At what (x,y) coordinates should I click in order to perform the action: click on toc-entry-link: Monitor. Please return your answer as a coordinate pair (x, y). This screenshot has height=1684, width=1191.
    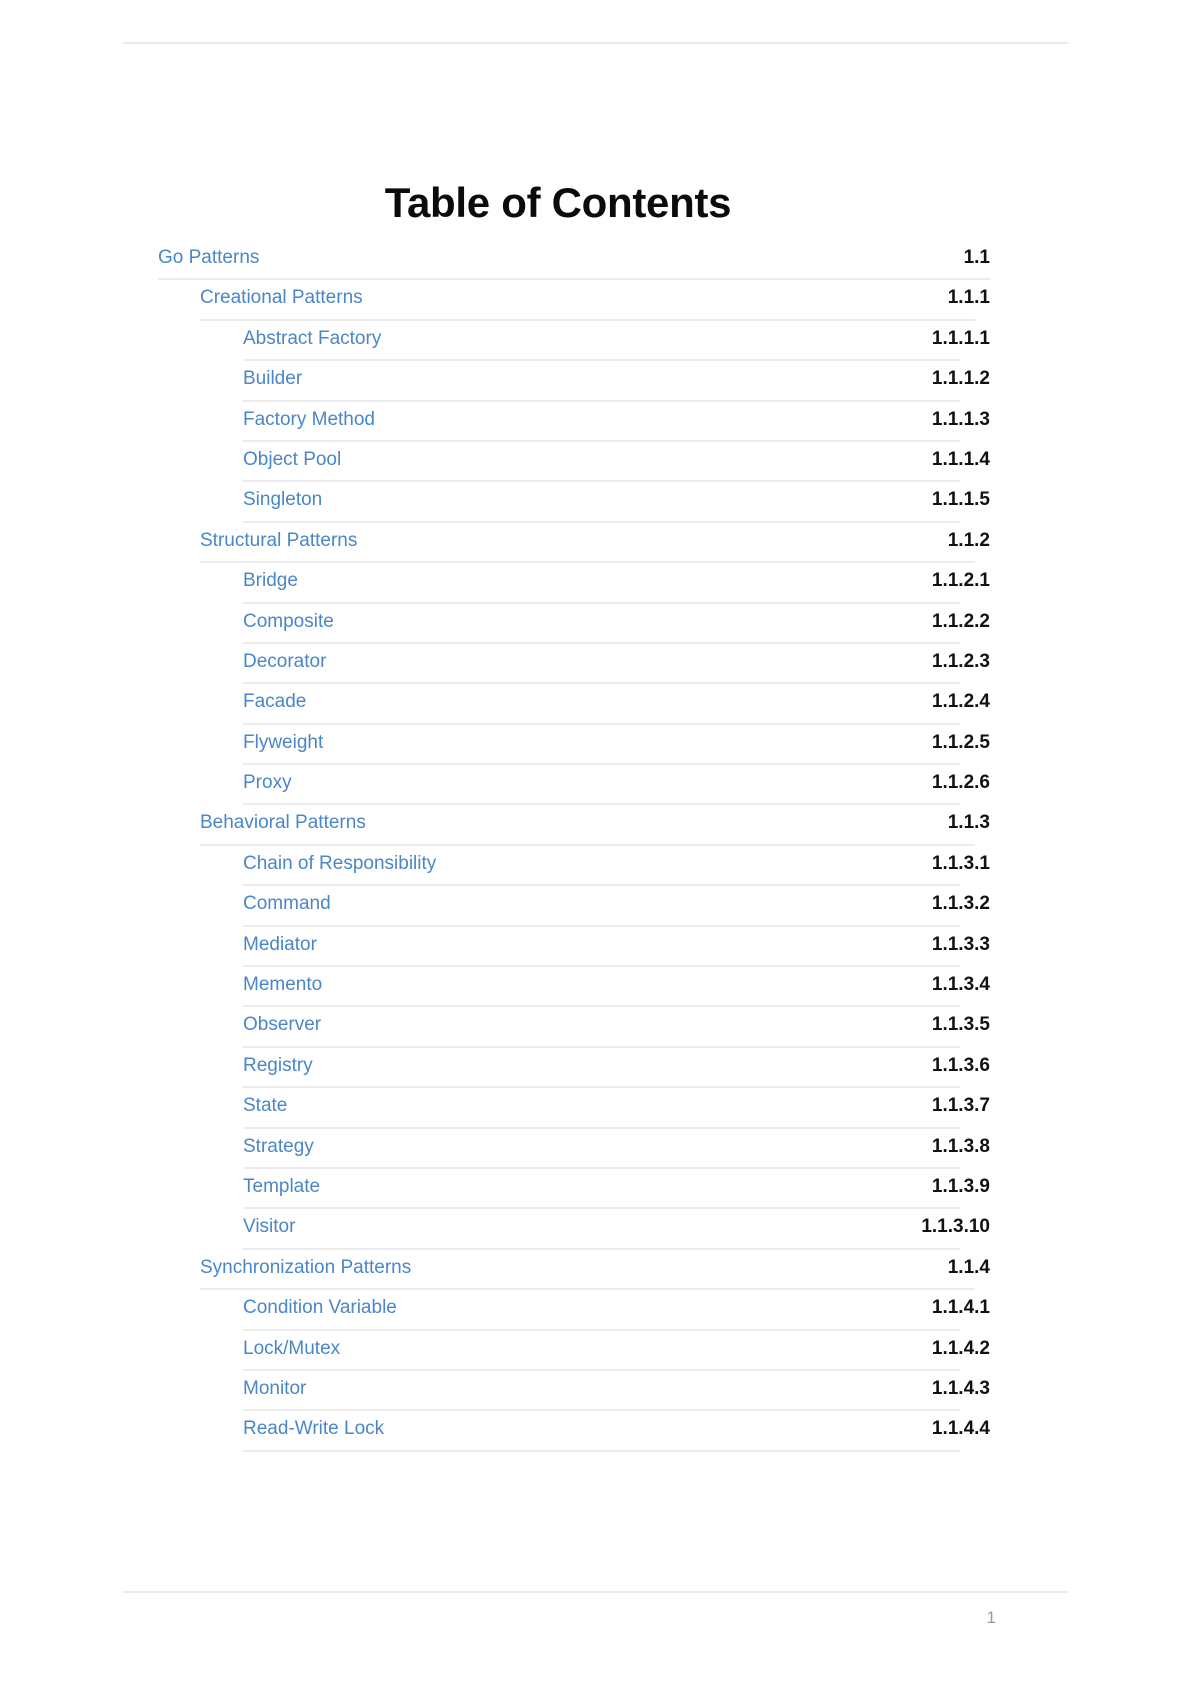
    Looking at the image, I should click on (274, 1389).